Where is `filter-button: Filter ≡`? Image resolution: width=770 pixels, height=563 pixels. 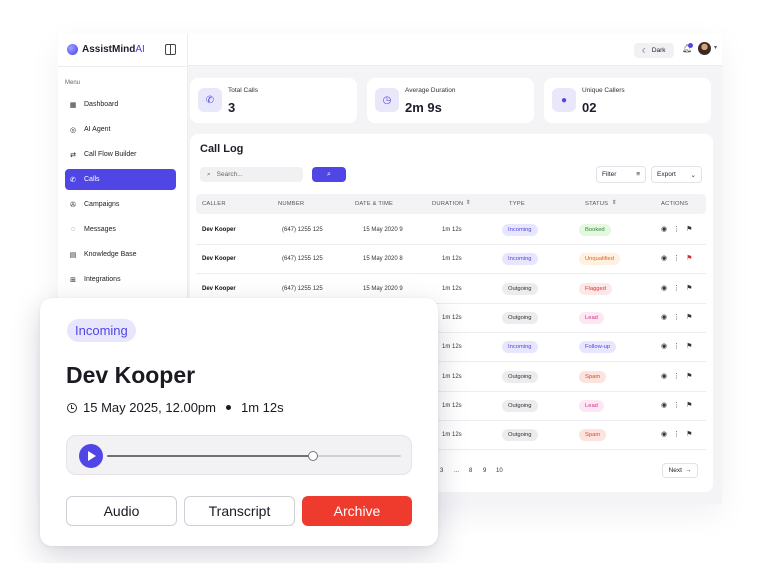 filter-button: Filter ≡ is located at coordinates (621, 174).